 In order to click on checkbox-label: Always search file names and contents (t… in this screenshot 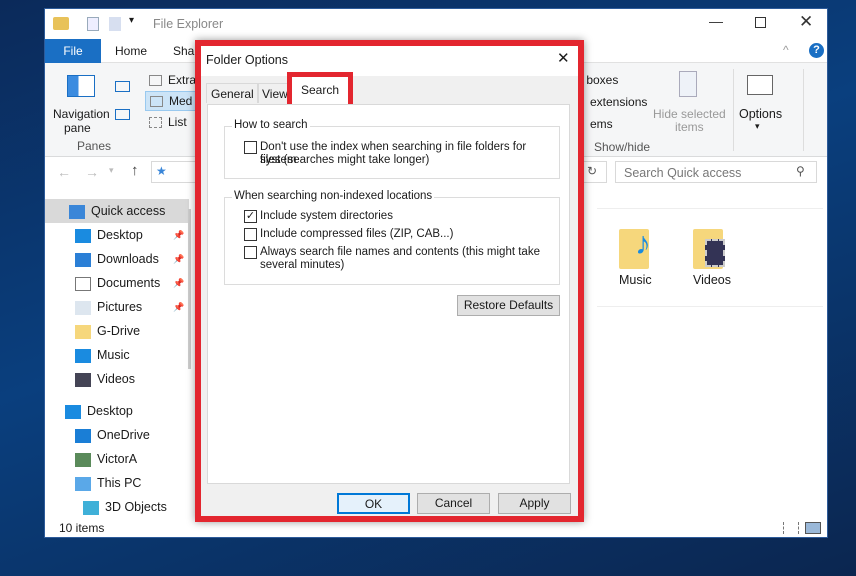, I will do `click(400, 252)`.